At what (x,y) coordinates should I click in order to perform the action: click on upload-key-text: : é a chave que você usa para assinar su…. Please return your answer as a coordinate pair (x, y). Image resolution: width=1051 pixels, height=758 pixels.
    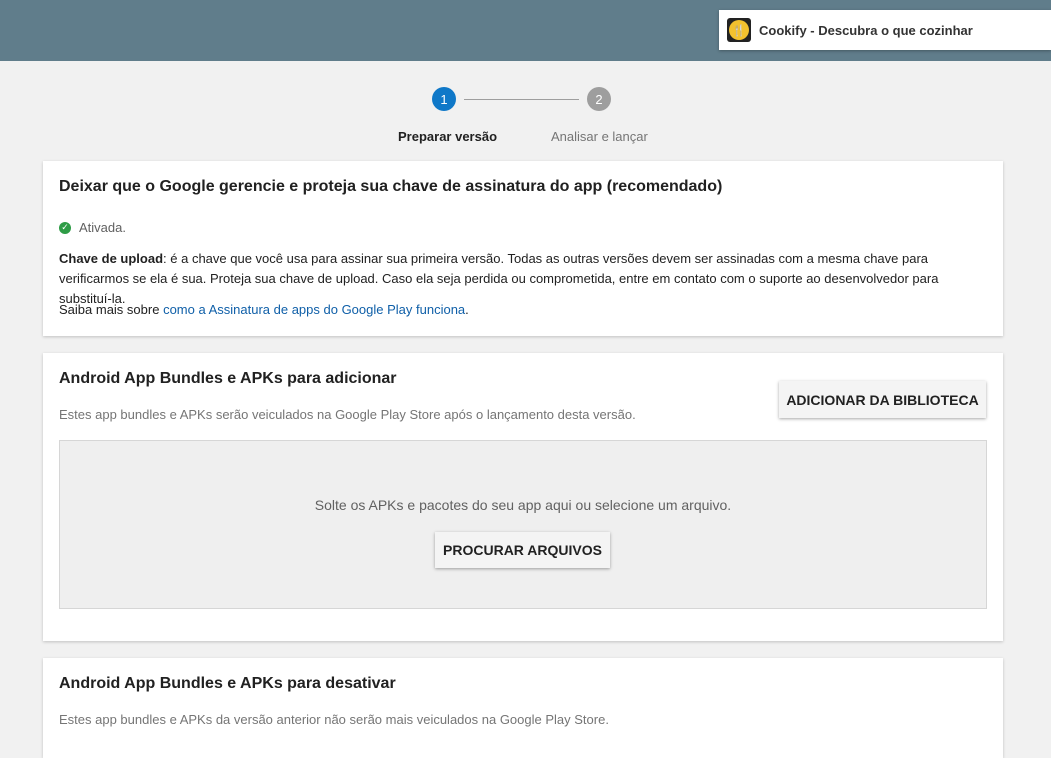
    Looking at the image, I should click on (499, 278).